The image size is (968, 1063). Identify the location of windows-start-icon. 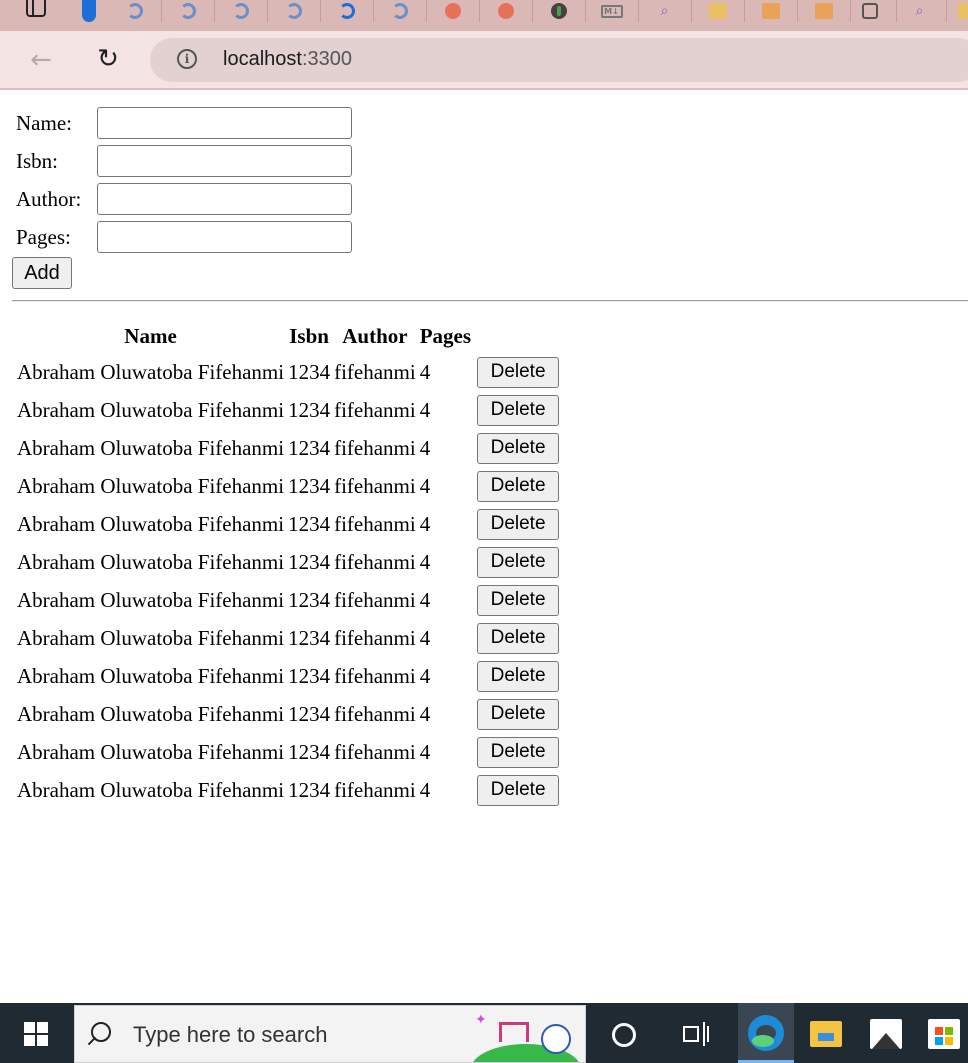
(36, 1034).